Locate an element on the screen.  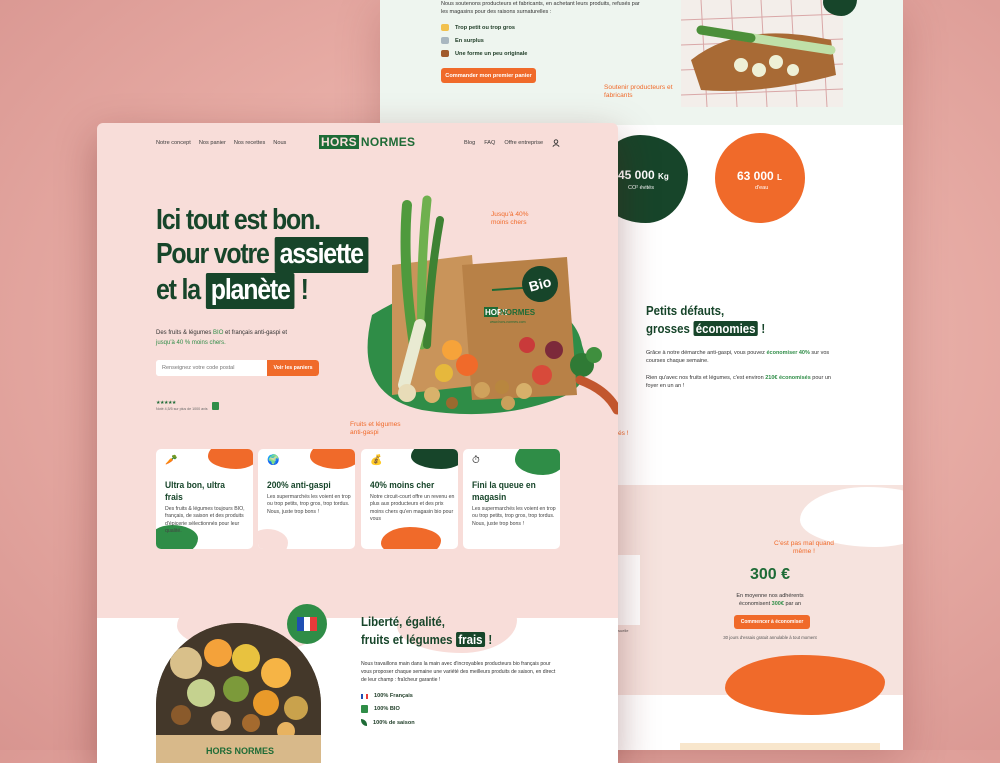
water-stat-blob: 63 000 L d'eau is located at coordinates (760, 178).